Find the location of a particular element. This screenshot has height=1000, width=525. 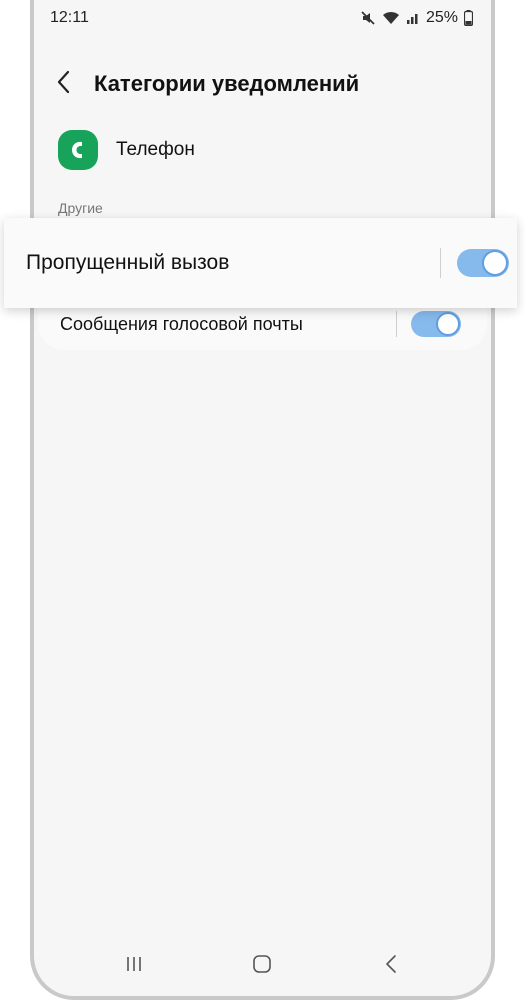

category-row: Сообщения голосовой почты is located at coordinates (262, 324).